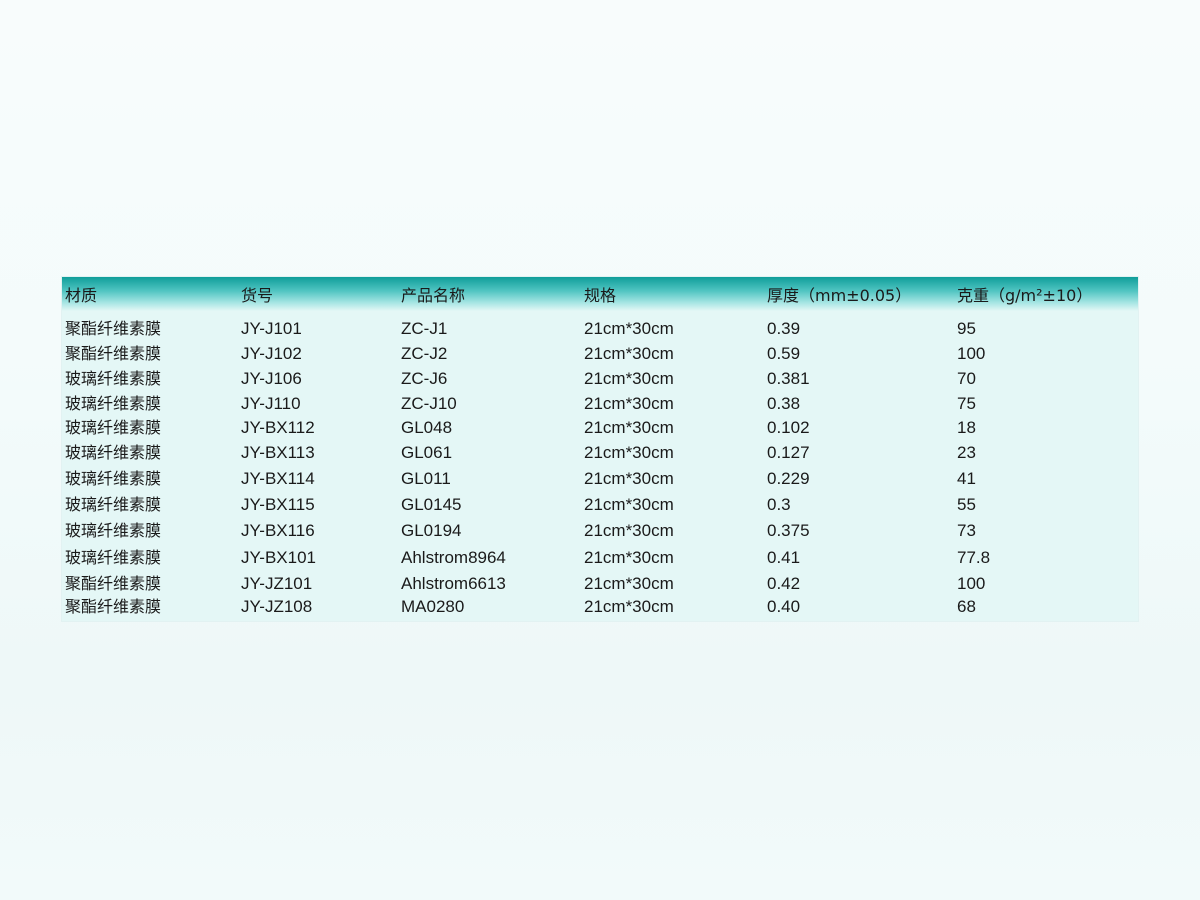 Image resolution: width=1200 pixels, height=900 pixels. I want to click on cell-item-number: JY-J101, so click(271, 328).